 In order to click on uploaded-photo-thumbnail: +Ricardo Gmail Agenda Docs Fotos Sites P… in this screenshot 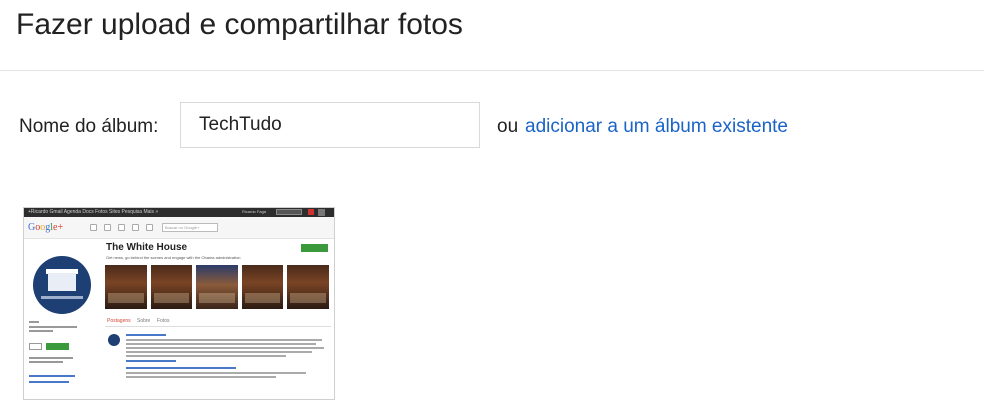, I will do `click(179, 303)`.